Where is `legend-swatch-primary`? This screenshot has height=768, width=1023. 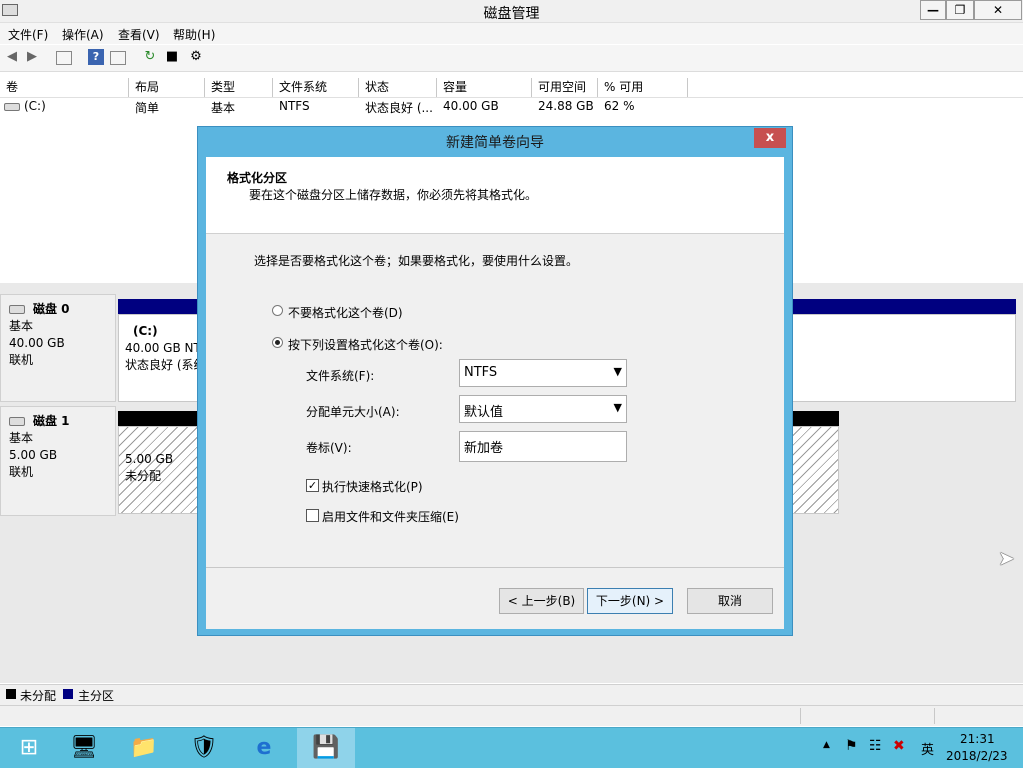 legend-swatch-primary is located at coordinates (68, 694).